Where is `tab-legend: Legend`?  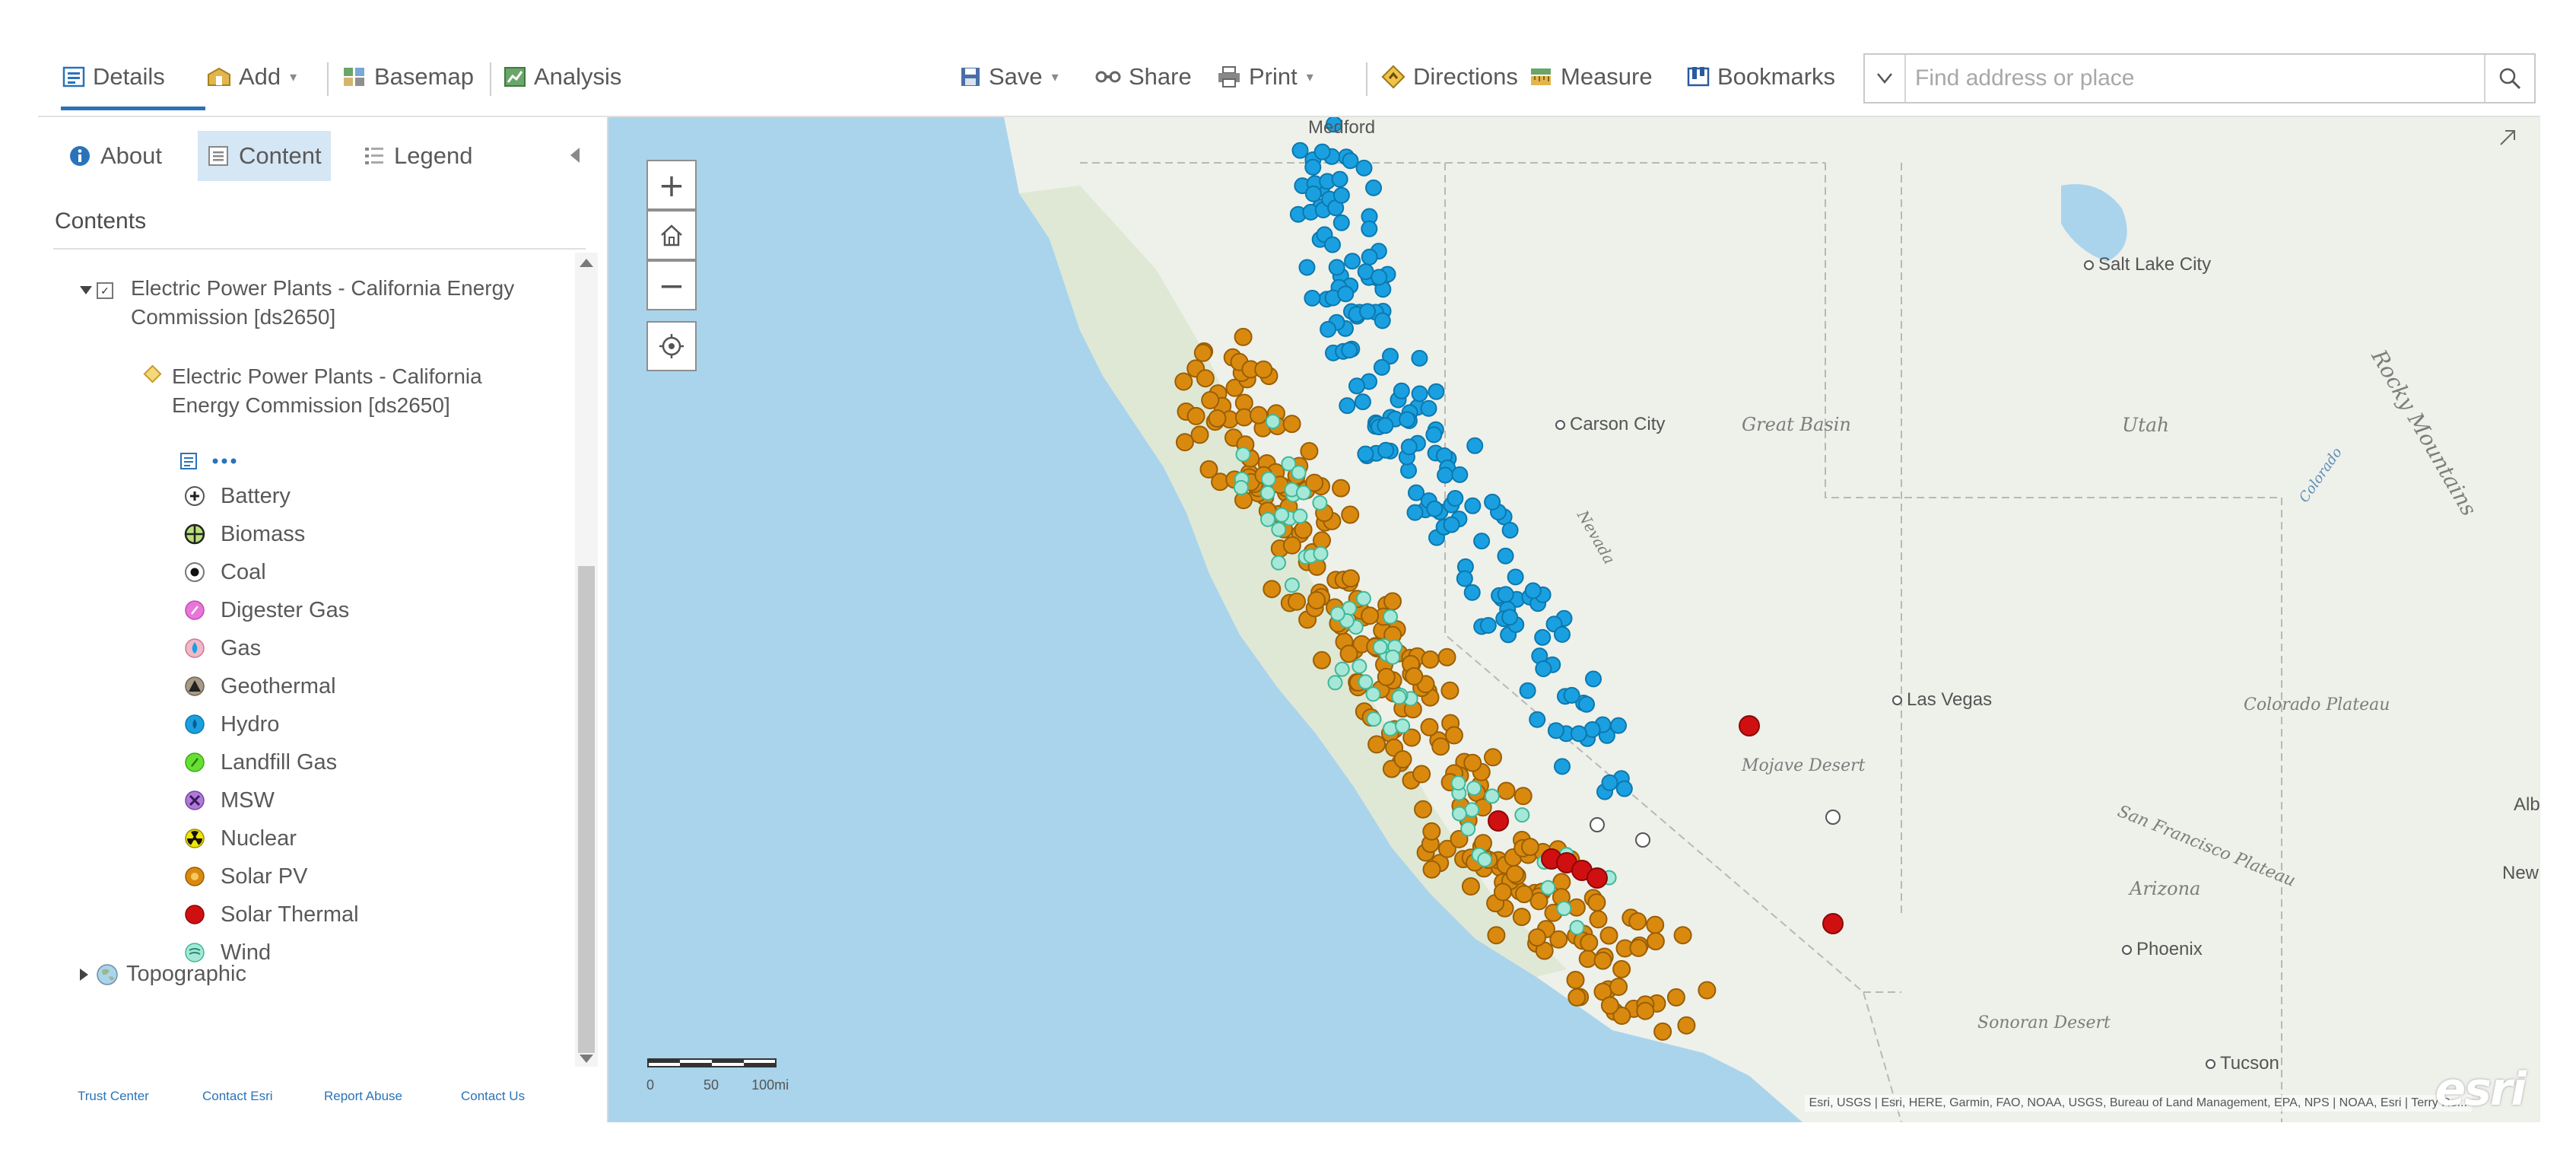
tab-legend: Legend is located at coordinates (418, 156).